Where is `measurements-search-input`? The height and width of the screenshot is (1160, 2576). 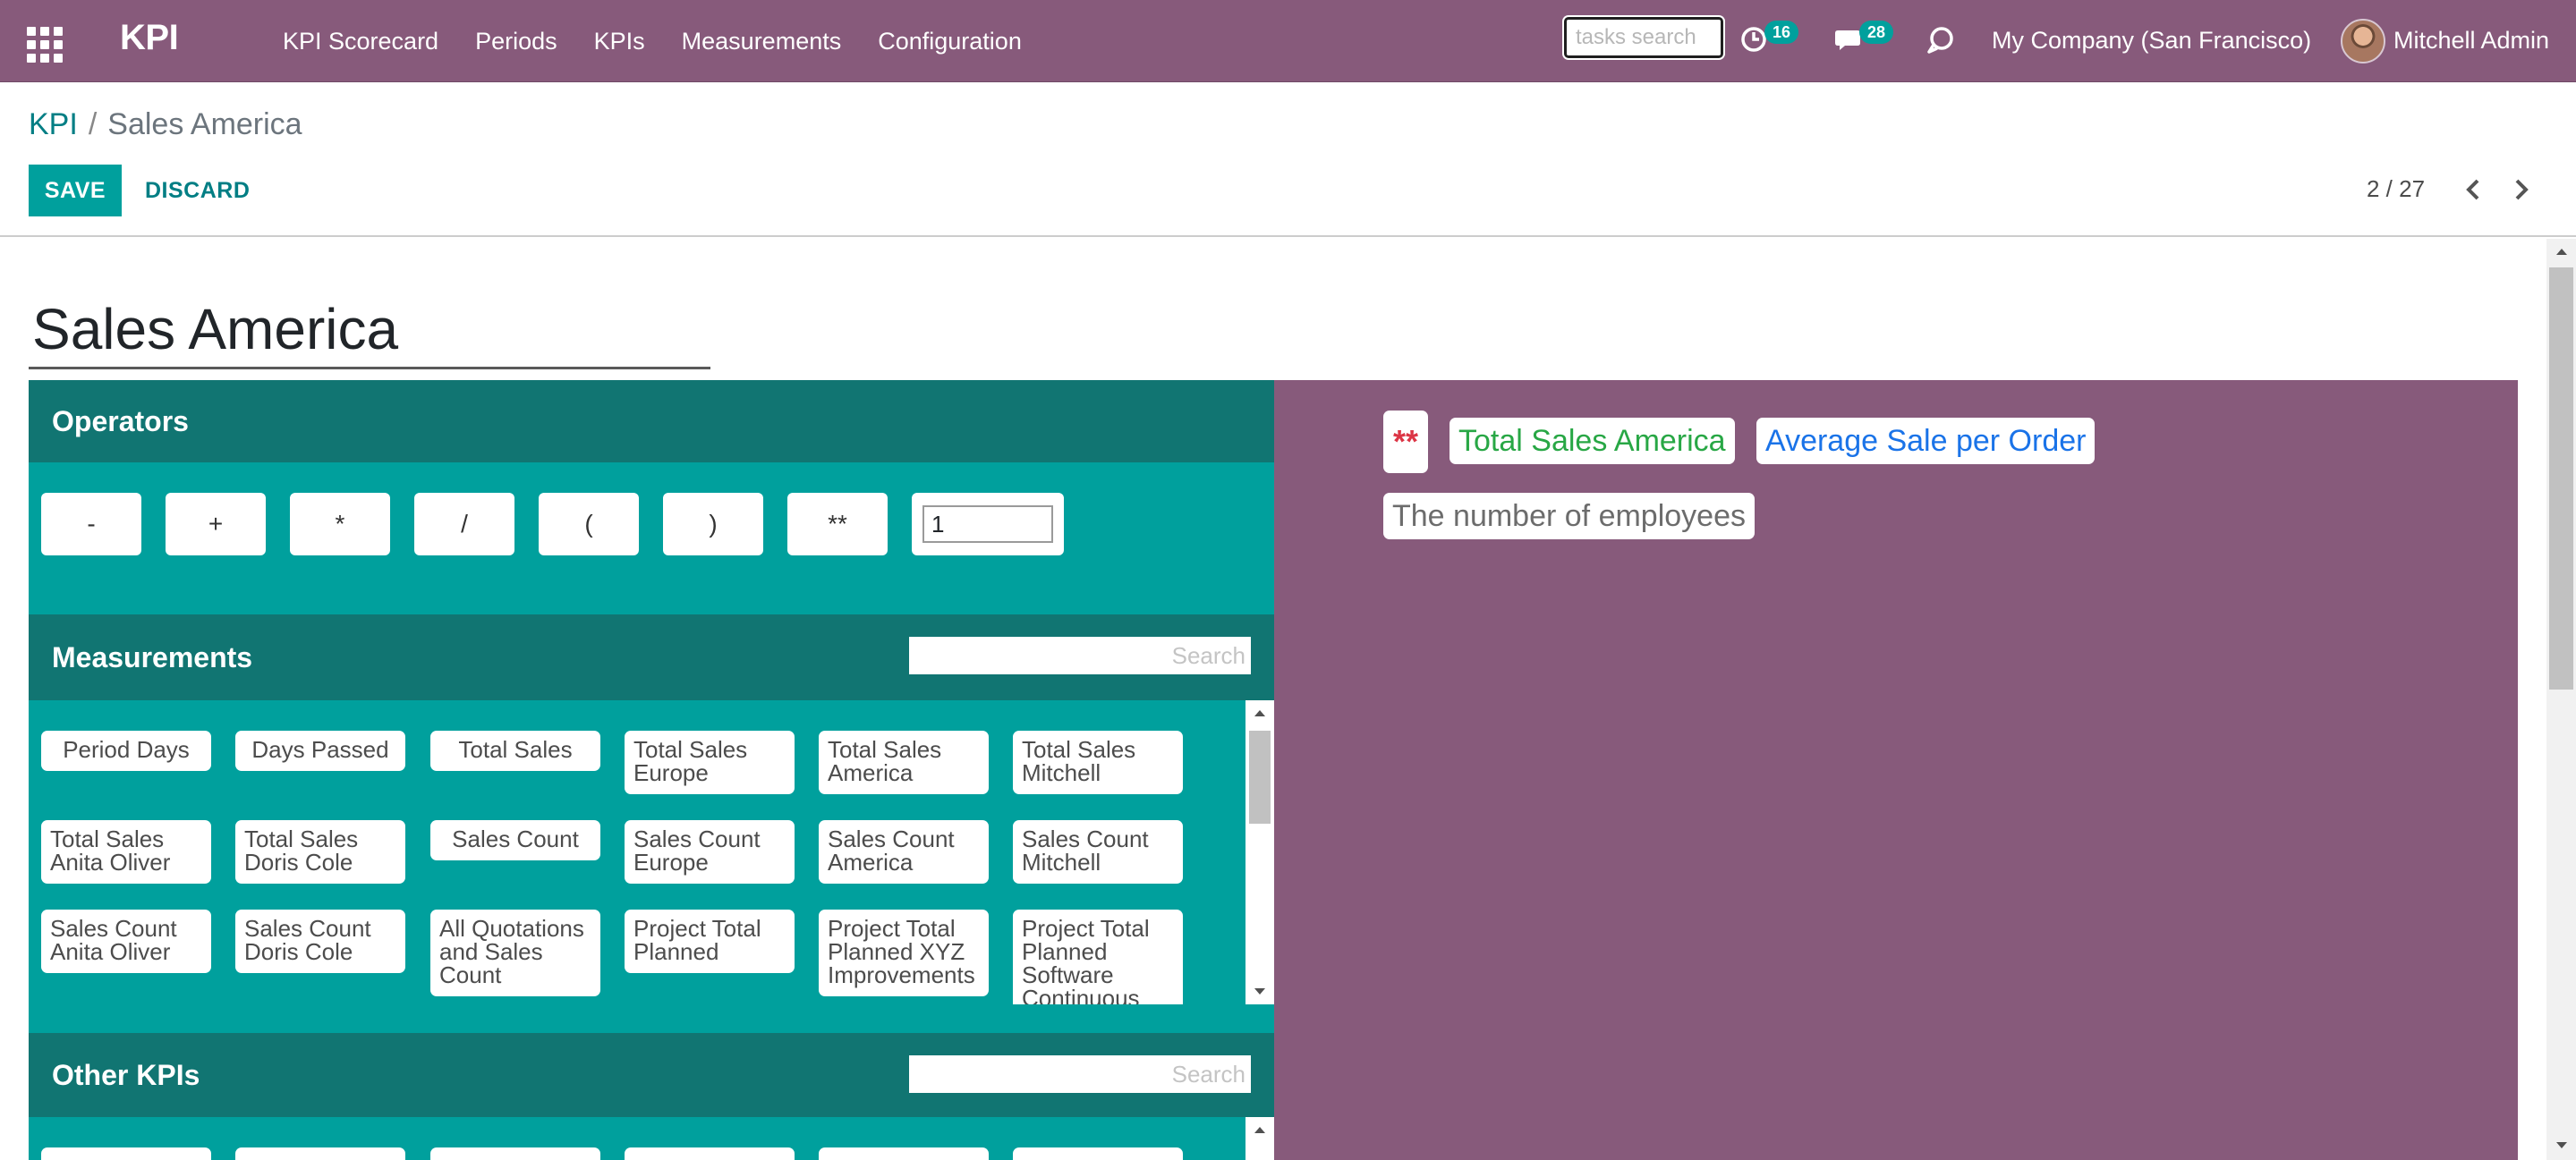
measurements-search-input is located at coordinates (1080, 655).